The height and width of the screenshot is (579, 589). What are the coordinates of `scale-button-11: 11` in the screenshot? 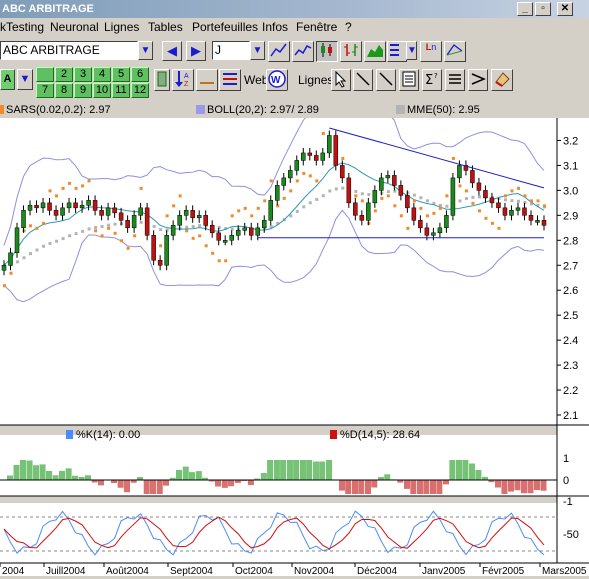 It's located at (121, 90).